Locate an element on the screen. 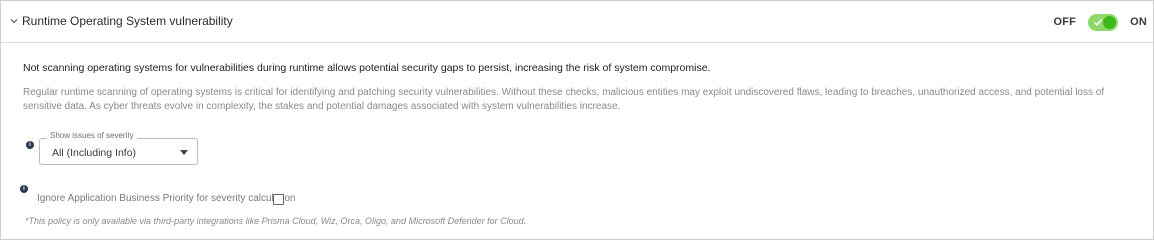  check-icon is located at coordinates (1098, 22).